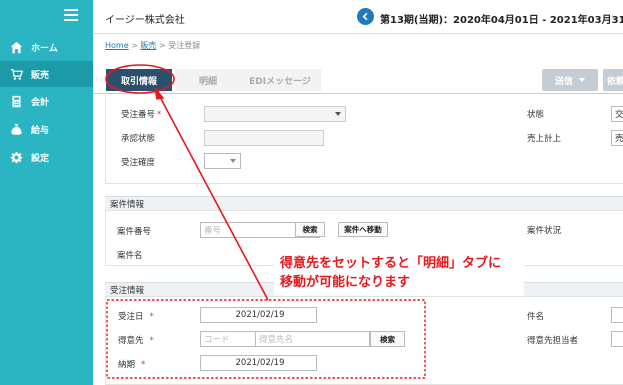 The height and width of the screenshot is (385, 623). What do you see at coordinates (228, 339) in the screenshot?
I see `customer-code-input: コード` at bounding box center [228, 339].